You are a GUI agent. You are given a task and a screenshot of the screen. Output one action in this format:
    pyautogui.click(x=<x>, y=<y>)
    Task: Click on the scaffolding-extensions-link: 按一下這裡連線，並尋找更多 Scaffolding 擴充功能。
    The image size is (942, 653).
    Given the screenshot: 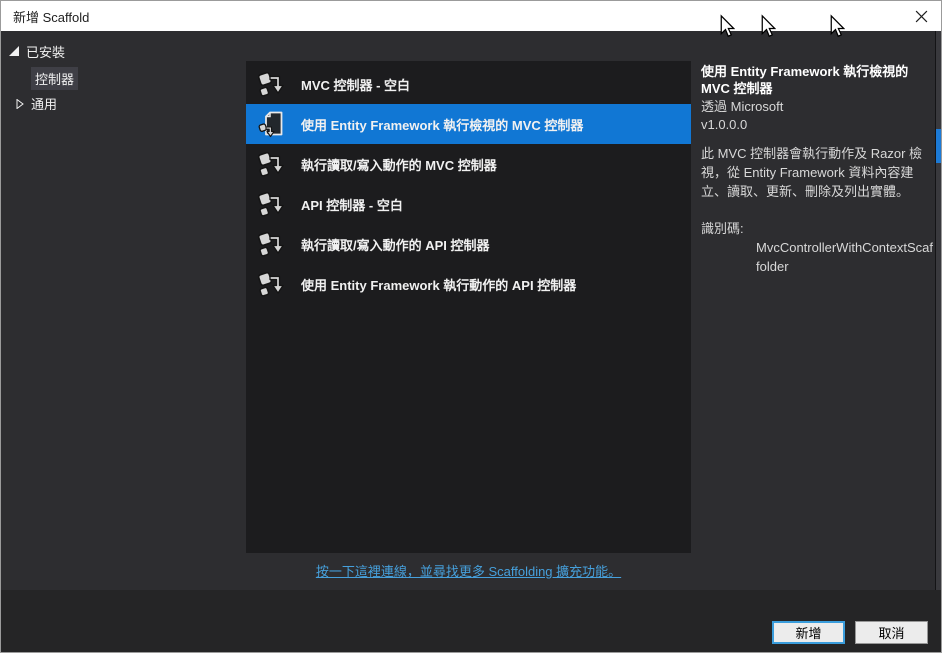 What is the action you would take?
    pyautogui.click(x=468, y=571)
    